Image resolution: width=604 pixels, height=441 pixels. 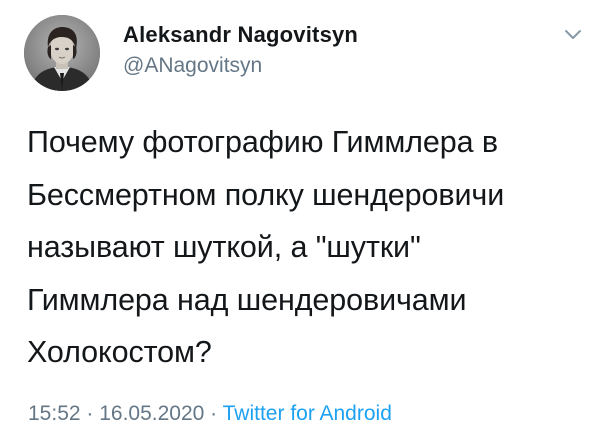 What do you see at coordinates (54, 413) in the screenshot?
I see `tweet-time: 15:52` at bounding box center [54, 413].